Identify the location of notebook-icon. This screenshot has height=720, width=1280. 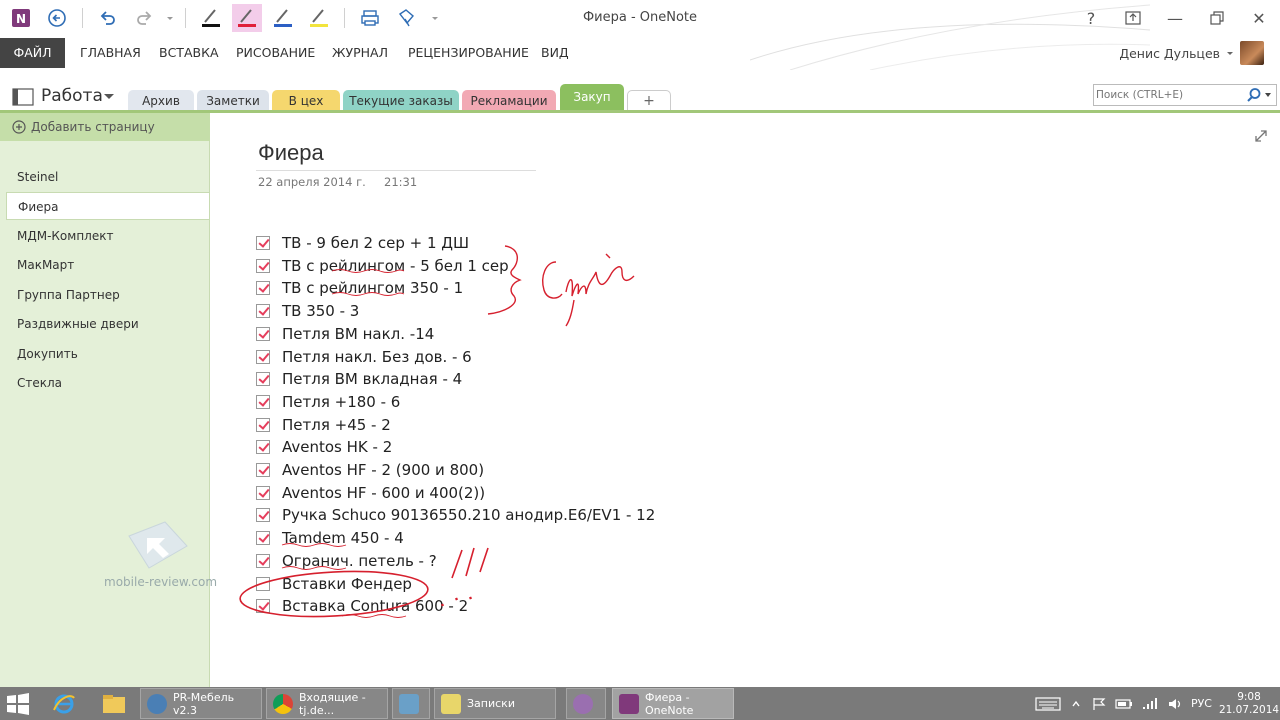
(23, 97).